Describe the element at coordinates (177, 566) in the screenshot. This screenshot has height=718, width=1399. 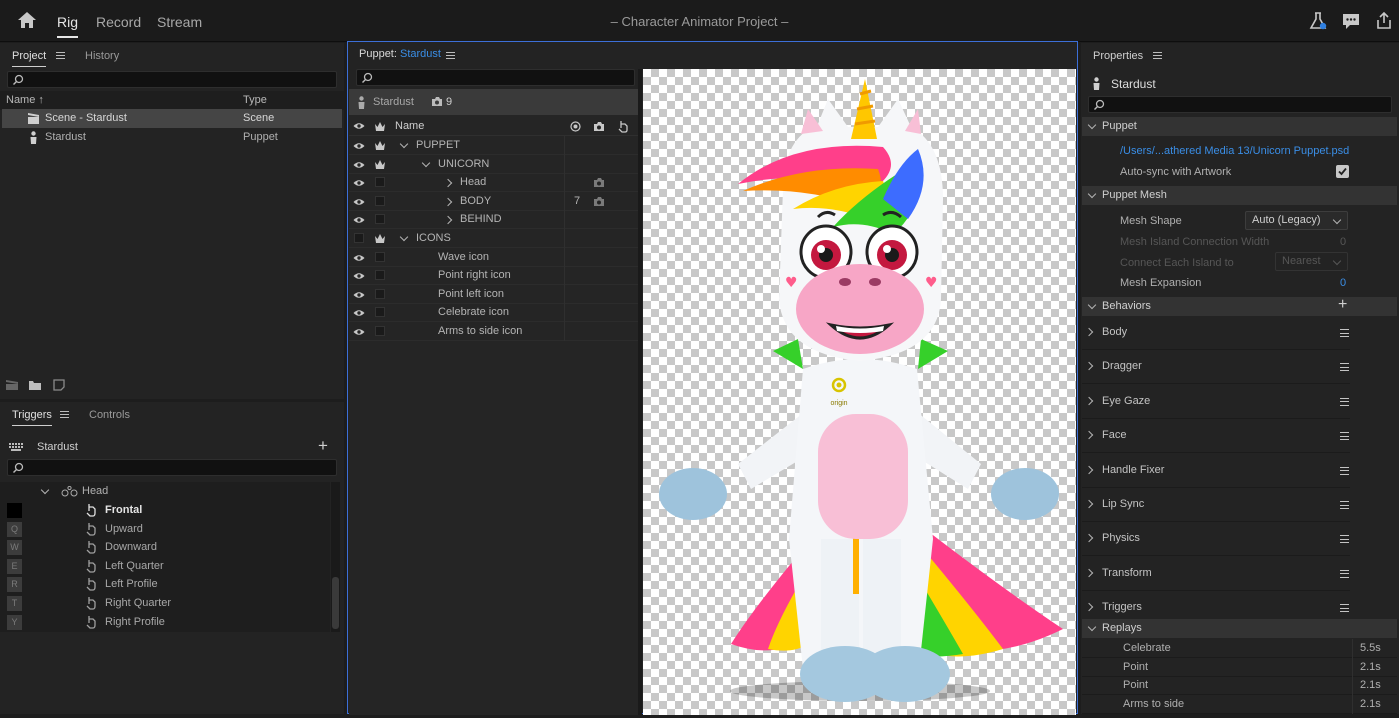
I see `trigger-item: Left Quarter` at that location.